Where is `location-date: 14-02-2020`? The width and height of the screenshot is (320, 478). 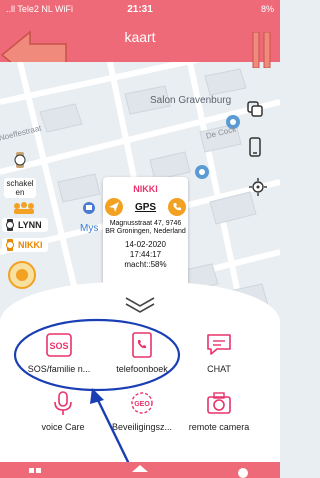
location-date: 14-02-2020 is located at coordinates (145, 244).